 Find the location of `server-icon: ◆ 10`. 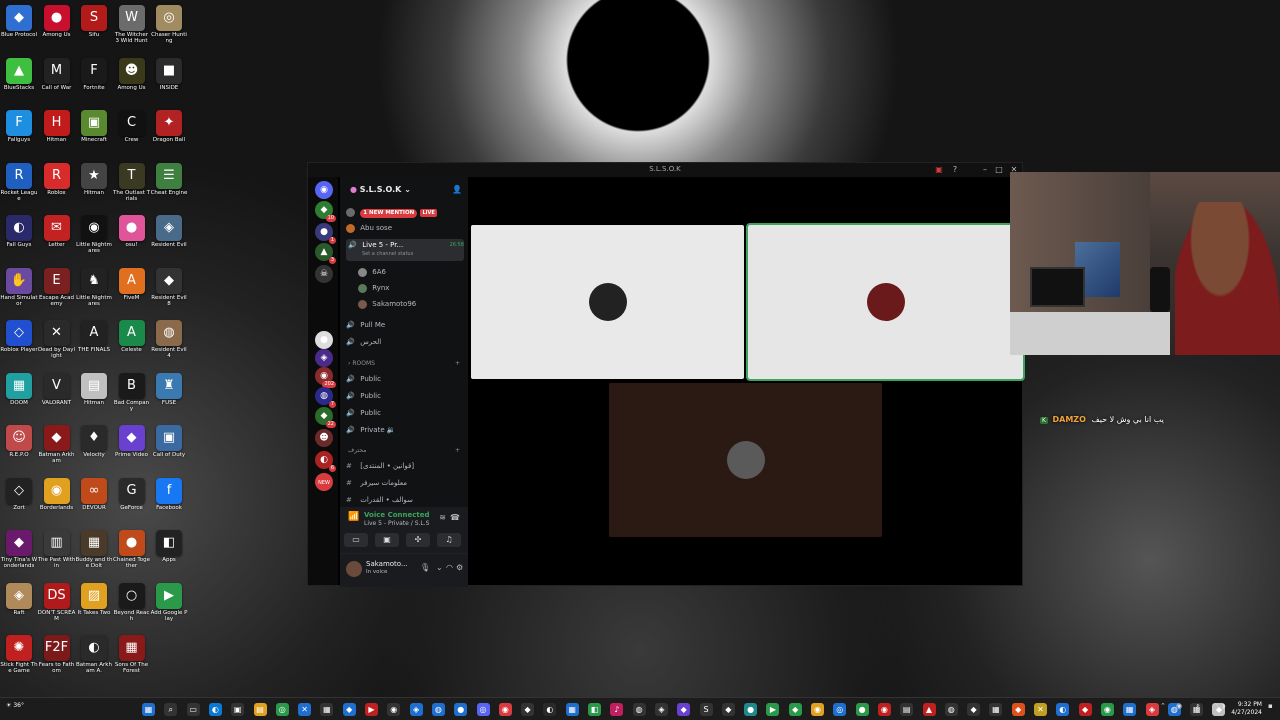

server-icon: ◆ 10 is located at coordinates (325, 211).